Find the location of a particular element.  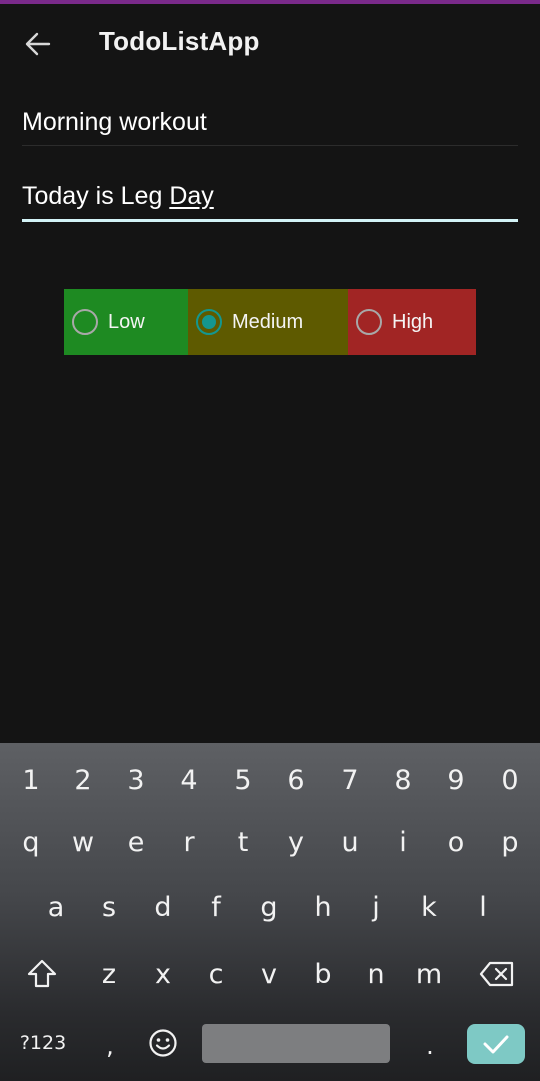

description-text: Today is Leg is located at coordinates (96, 196).